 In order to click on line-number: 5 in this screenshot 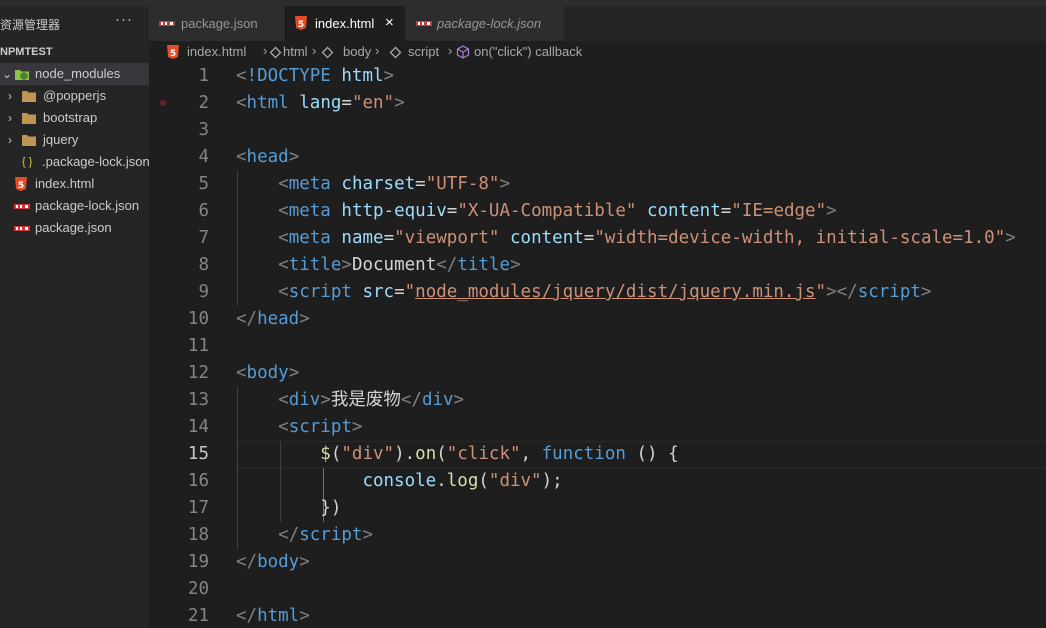, I will do `click(203, 184)`.